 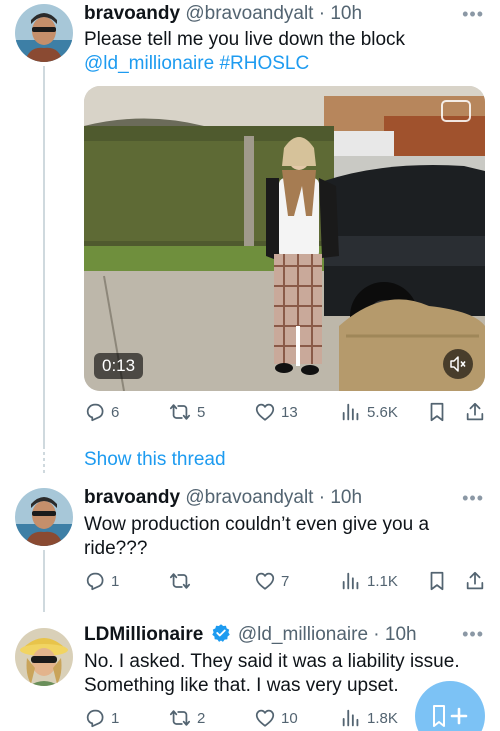 I want to click on retweet-count: 5, so click(x=201, y=412).